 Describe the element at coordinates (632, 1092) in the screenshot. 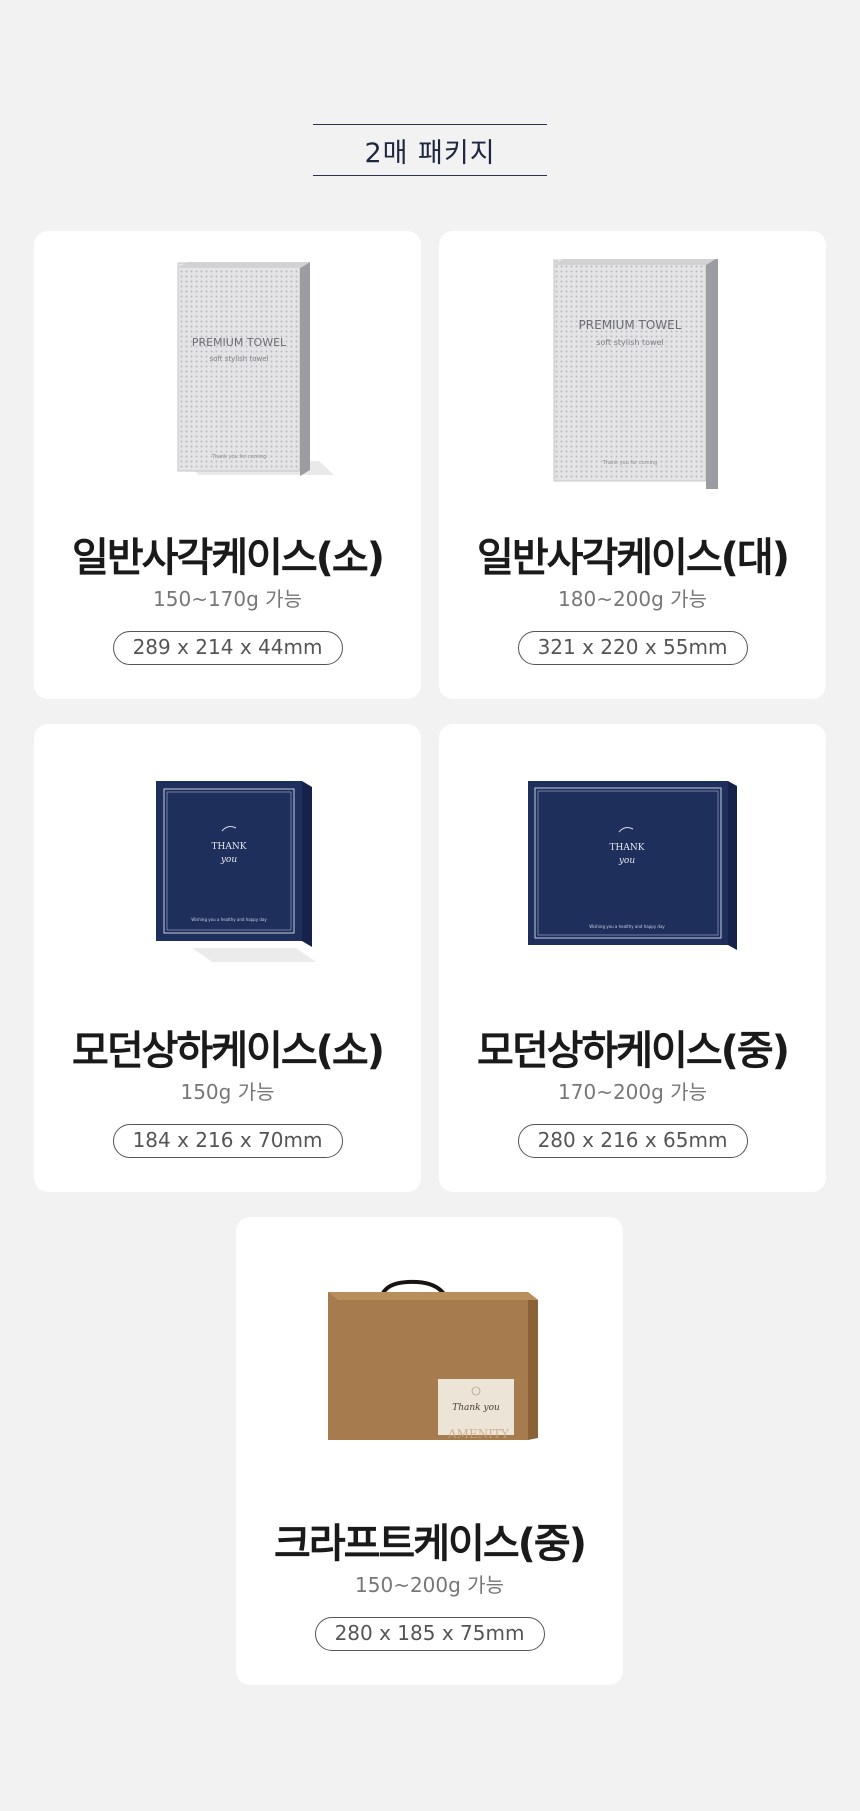

I see `product-capacity: 170~200g 가능` at that location.